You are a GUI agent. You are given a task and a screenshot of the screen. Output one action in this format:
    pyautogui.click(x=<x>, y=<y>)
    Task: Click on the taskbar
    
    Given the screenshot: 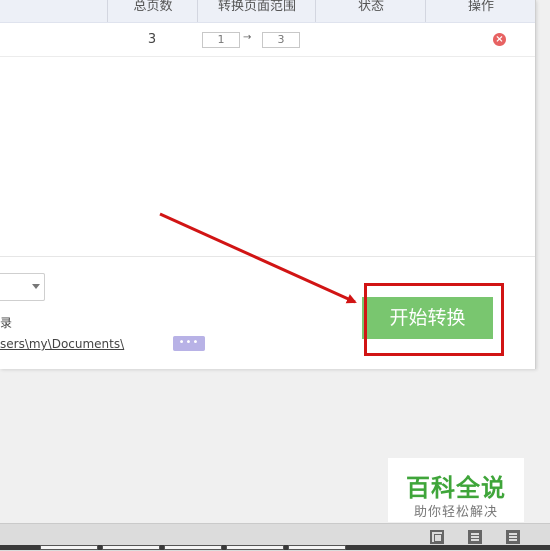 What is the action you would take?
    pyautogui.click(x=275, y=547)
    